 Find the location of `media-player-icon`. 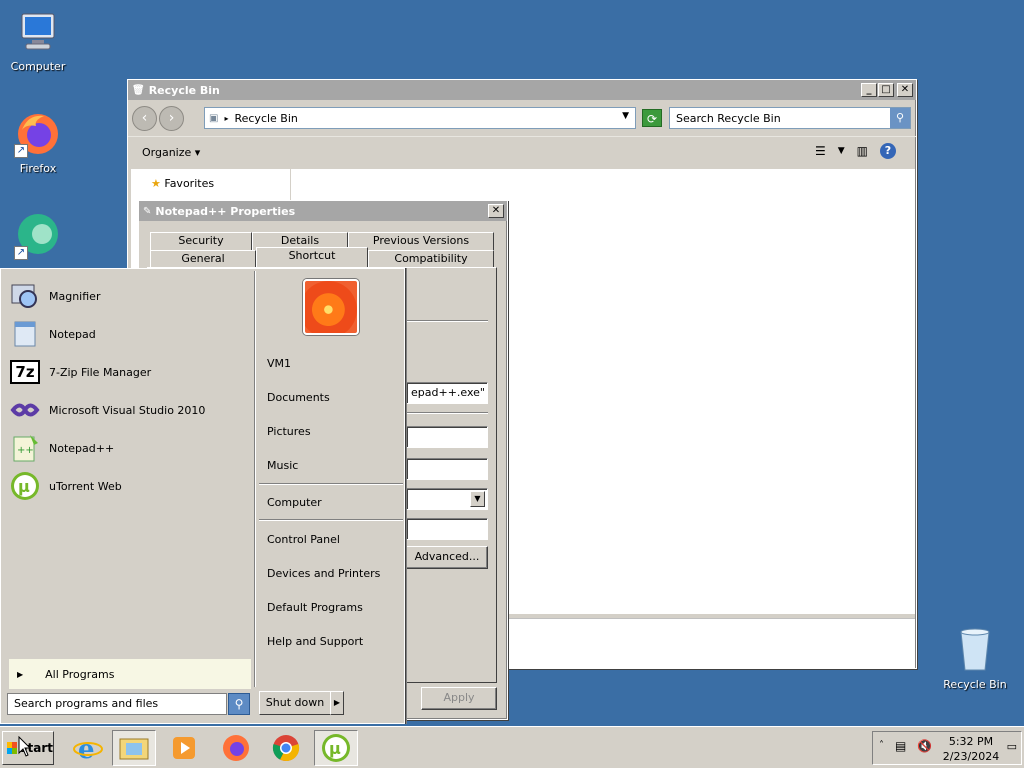

media-player-icon is located at coordinates (184, 748).